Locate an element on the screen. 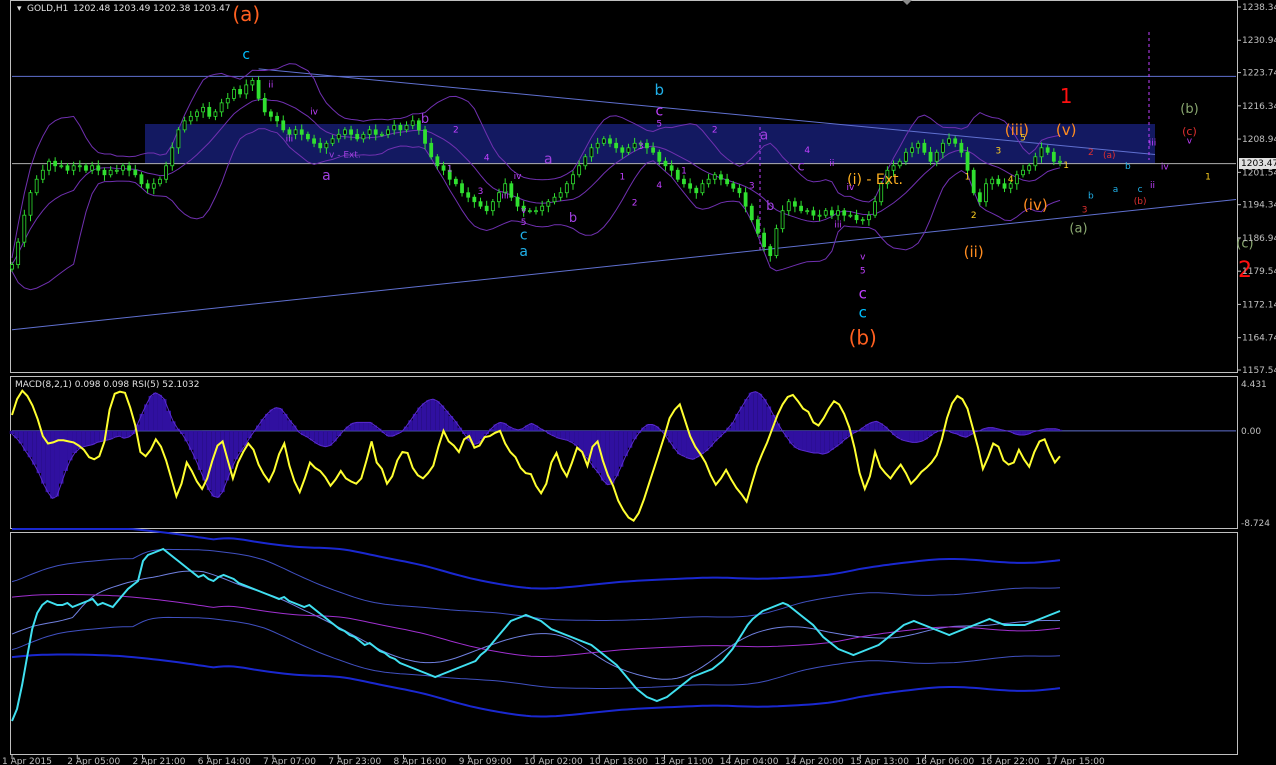 This screenshot has height=765, width=1276. wave-label: (ii) is located at coordinates (974, 252).